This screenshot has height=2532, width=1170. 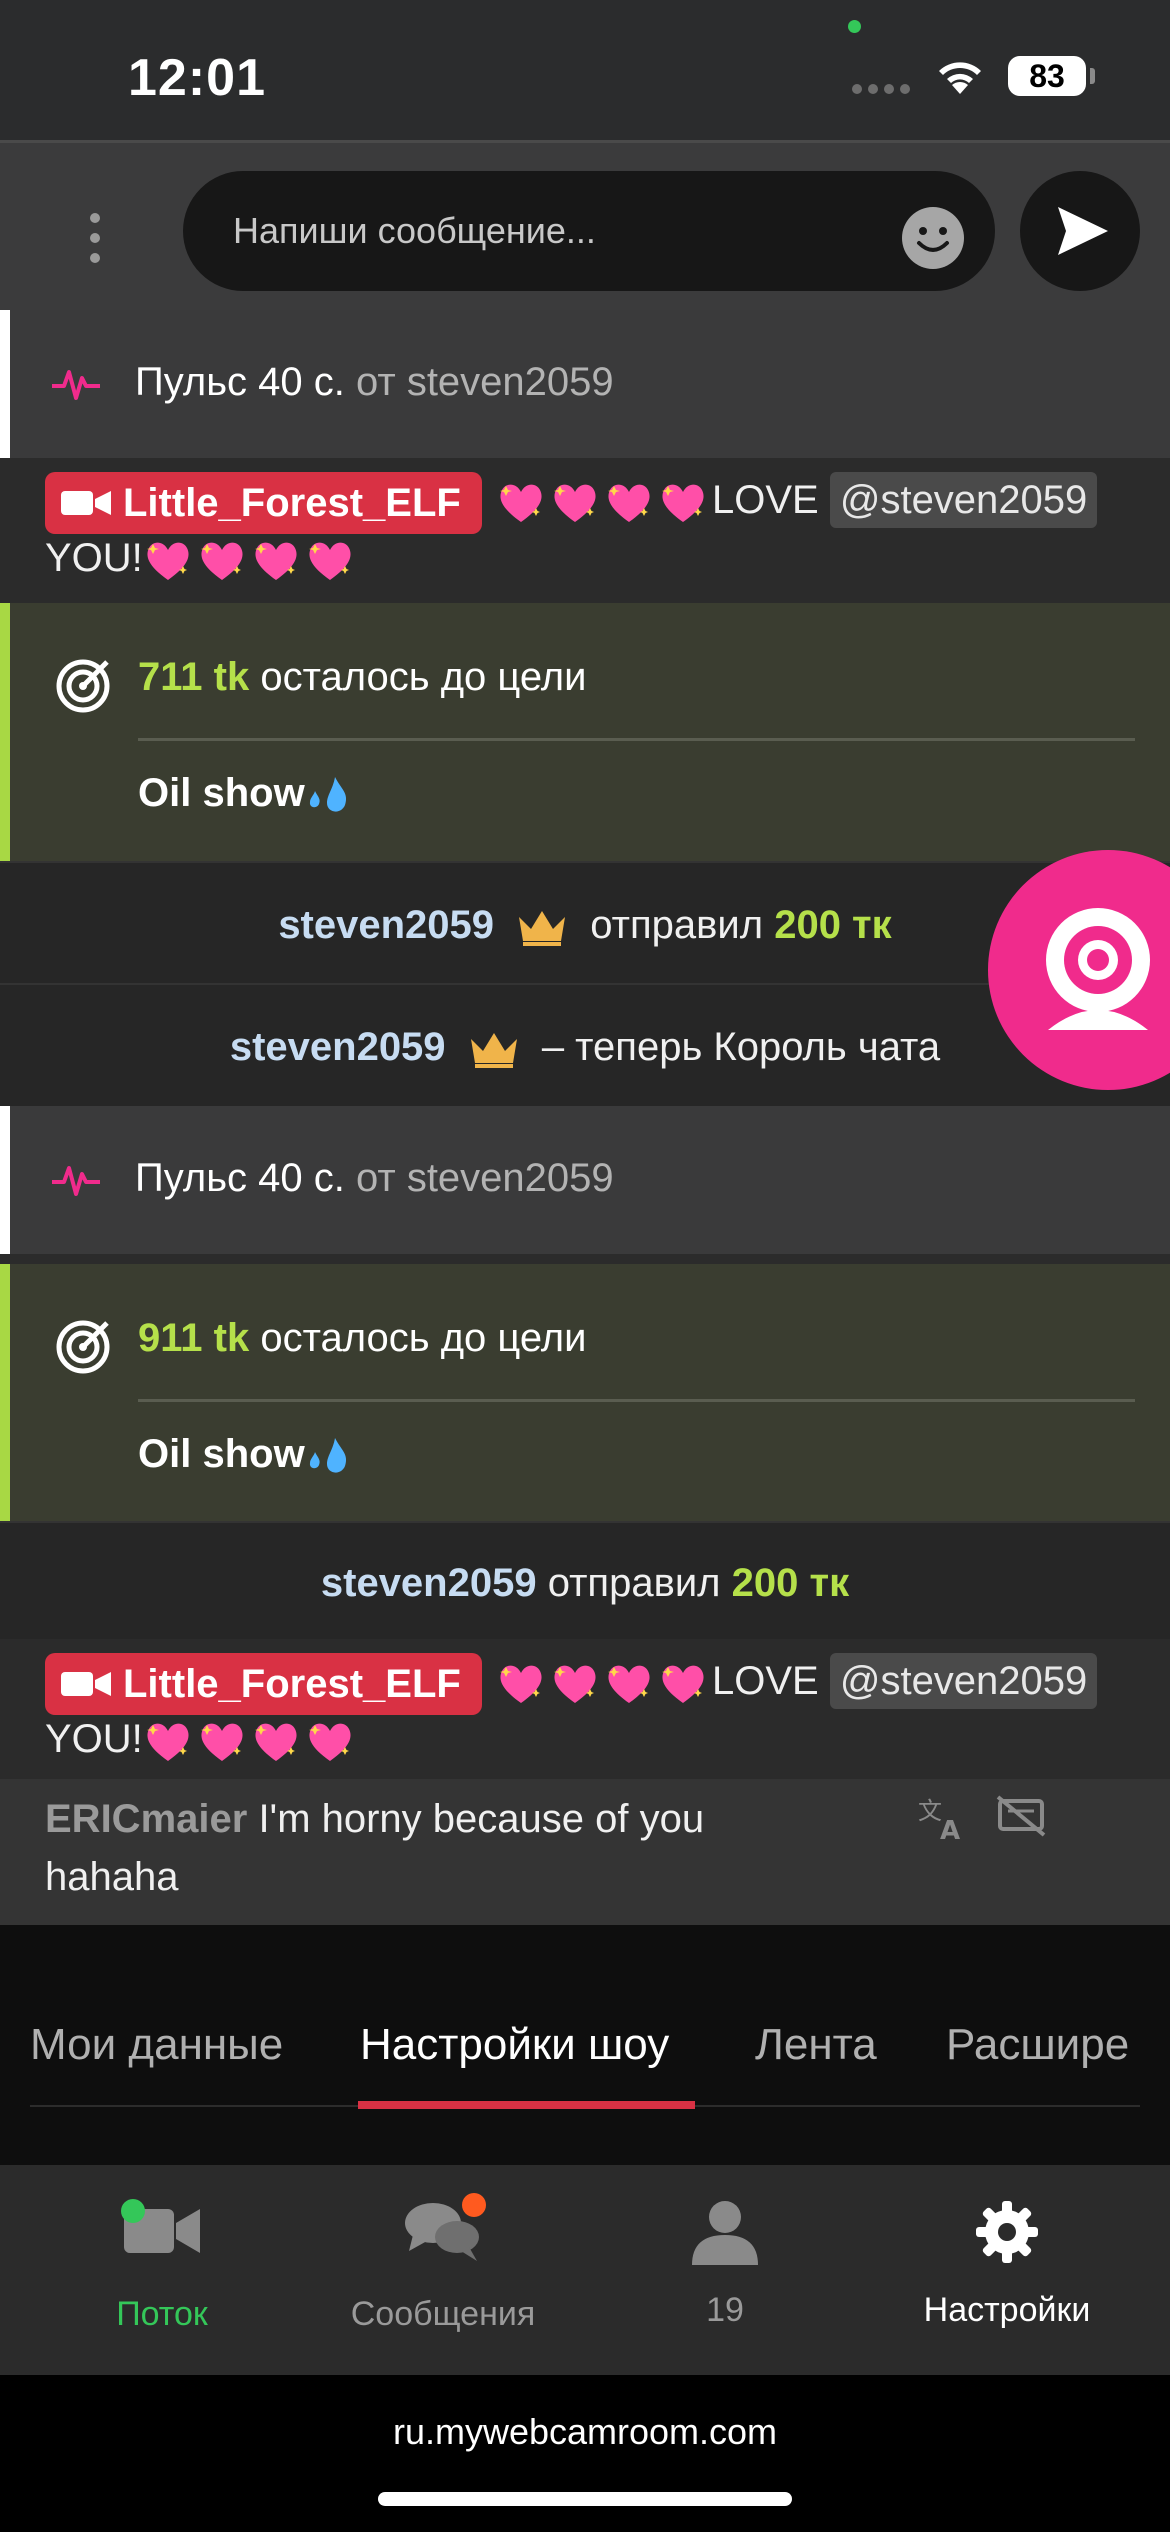 I want to click on tab-show-settings: Настройки шоу, so click(x=514, y=2045).